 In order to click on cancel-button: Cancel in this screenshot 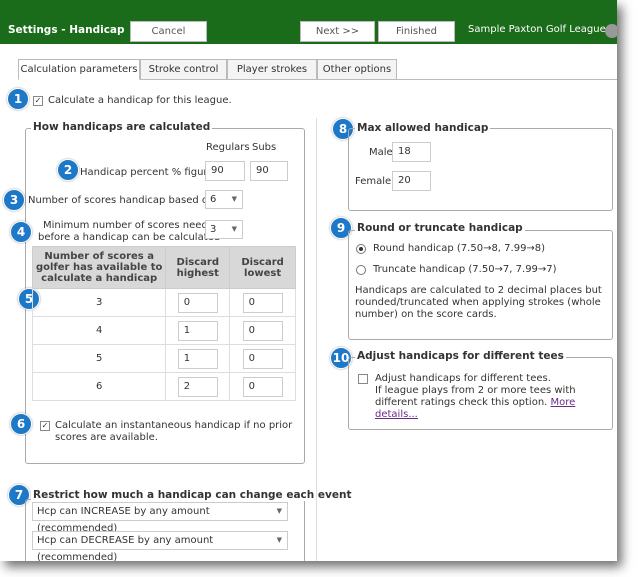, I will do `click(168, 31)`.